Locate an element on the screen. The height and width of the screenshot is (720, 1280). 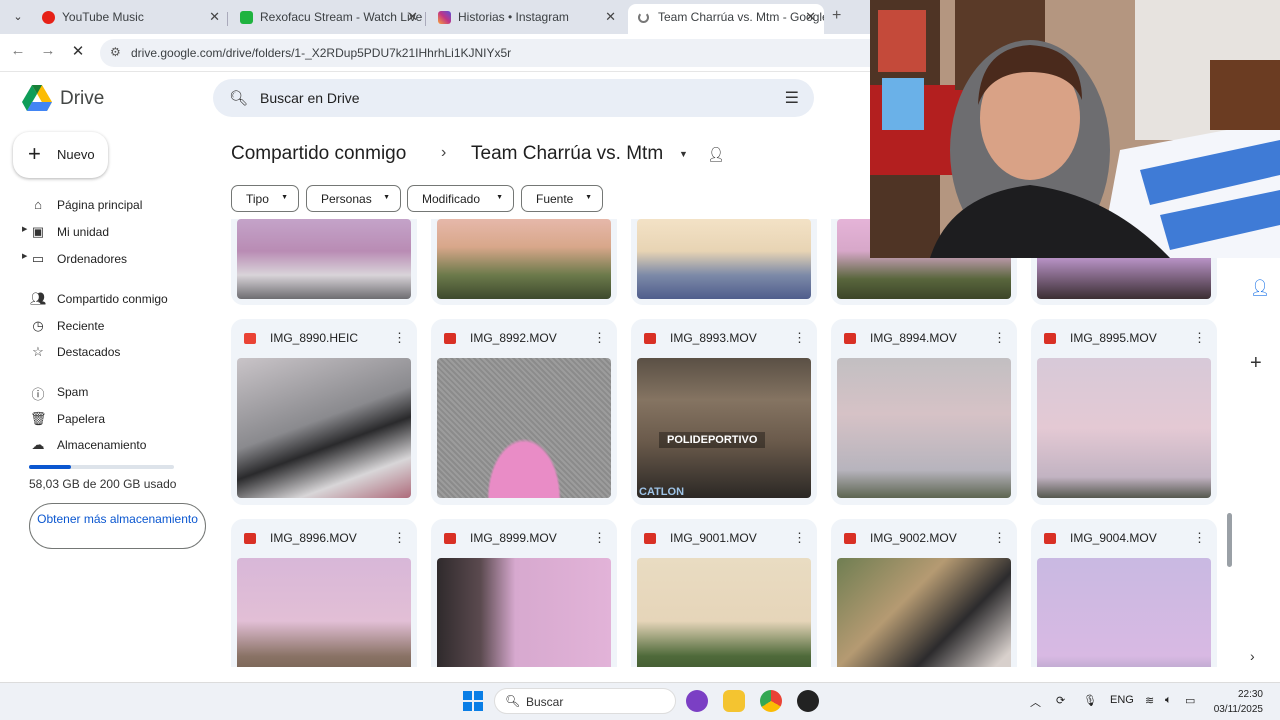
new-button: + Nuevo is located at coordinates (60, 155).